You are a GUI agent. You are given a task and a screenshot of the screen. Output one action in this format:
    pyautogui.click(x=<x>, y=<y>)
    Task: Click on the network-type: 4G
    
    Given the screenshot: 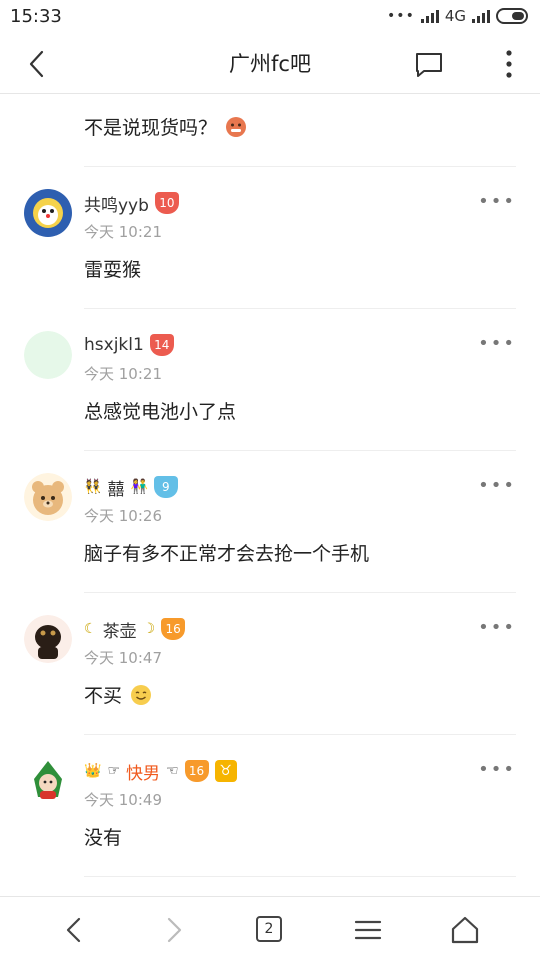 What is the action you would take?
    pyautogui.click(x=455, y=16)
    